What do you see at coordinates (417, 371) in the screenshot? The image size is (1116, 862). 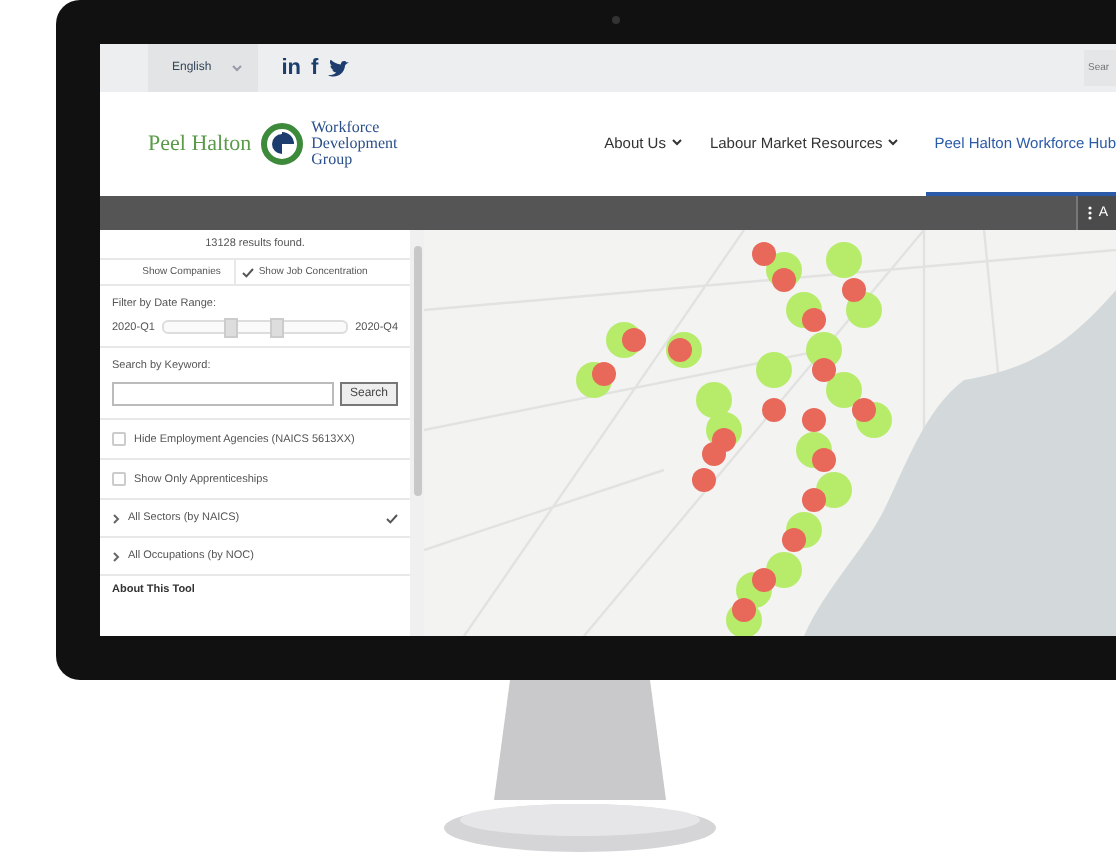 I see `scrollbar` at bounding box center [417, 371].